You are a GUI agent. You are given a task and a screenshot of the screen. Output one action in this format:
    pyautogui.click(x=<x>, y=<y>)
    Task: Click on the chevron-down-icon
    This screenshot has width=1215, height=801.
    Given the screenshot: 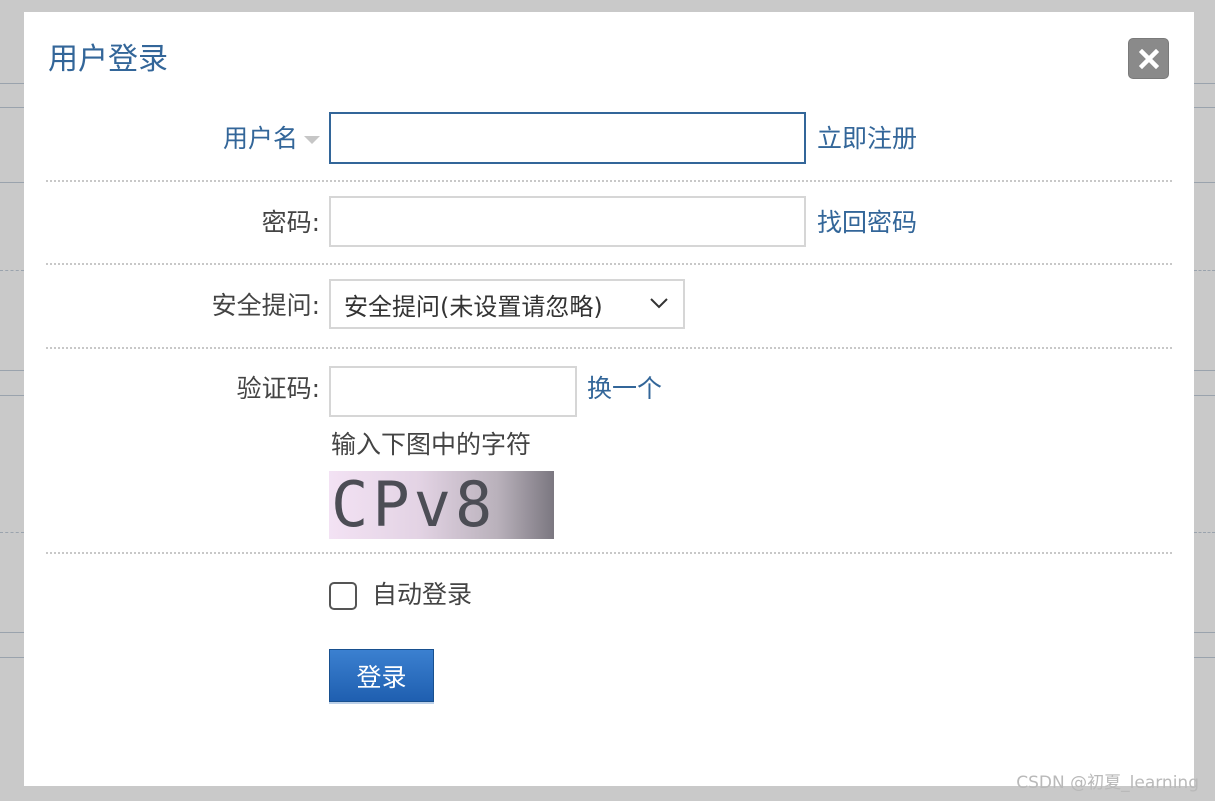 What is the action you would take?
    pyautogui.click(x=659, y=303)
    